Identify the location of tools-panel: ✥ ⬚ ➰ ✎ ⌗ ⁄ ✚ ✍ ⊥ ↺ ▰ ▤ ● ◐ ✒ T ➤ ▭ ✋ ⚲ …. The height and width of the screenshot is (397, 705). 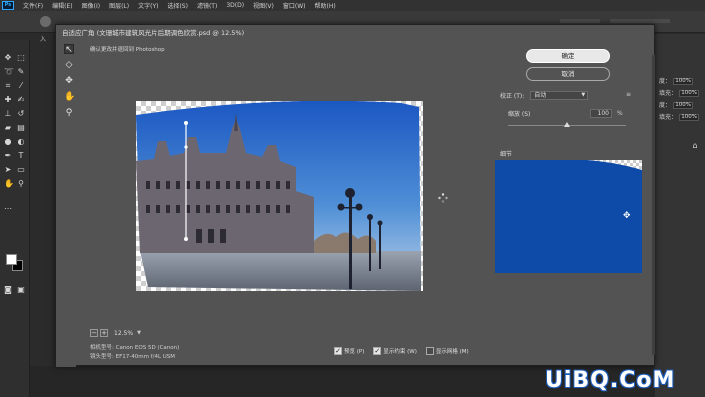
(15, 218).